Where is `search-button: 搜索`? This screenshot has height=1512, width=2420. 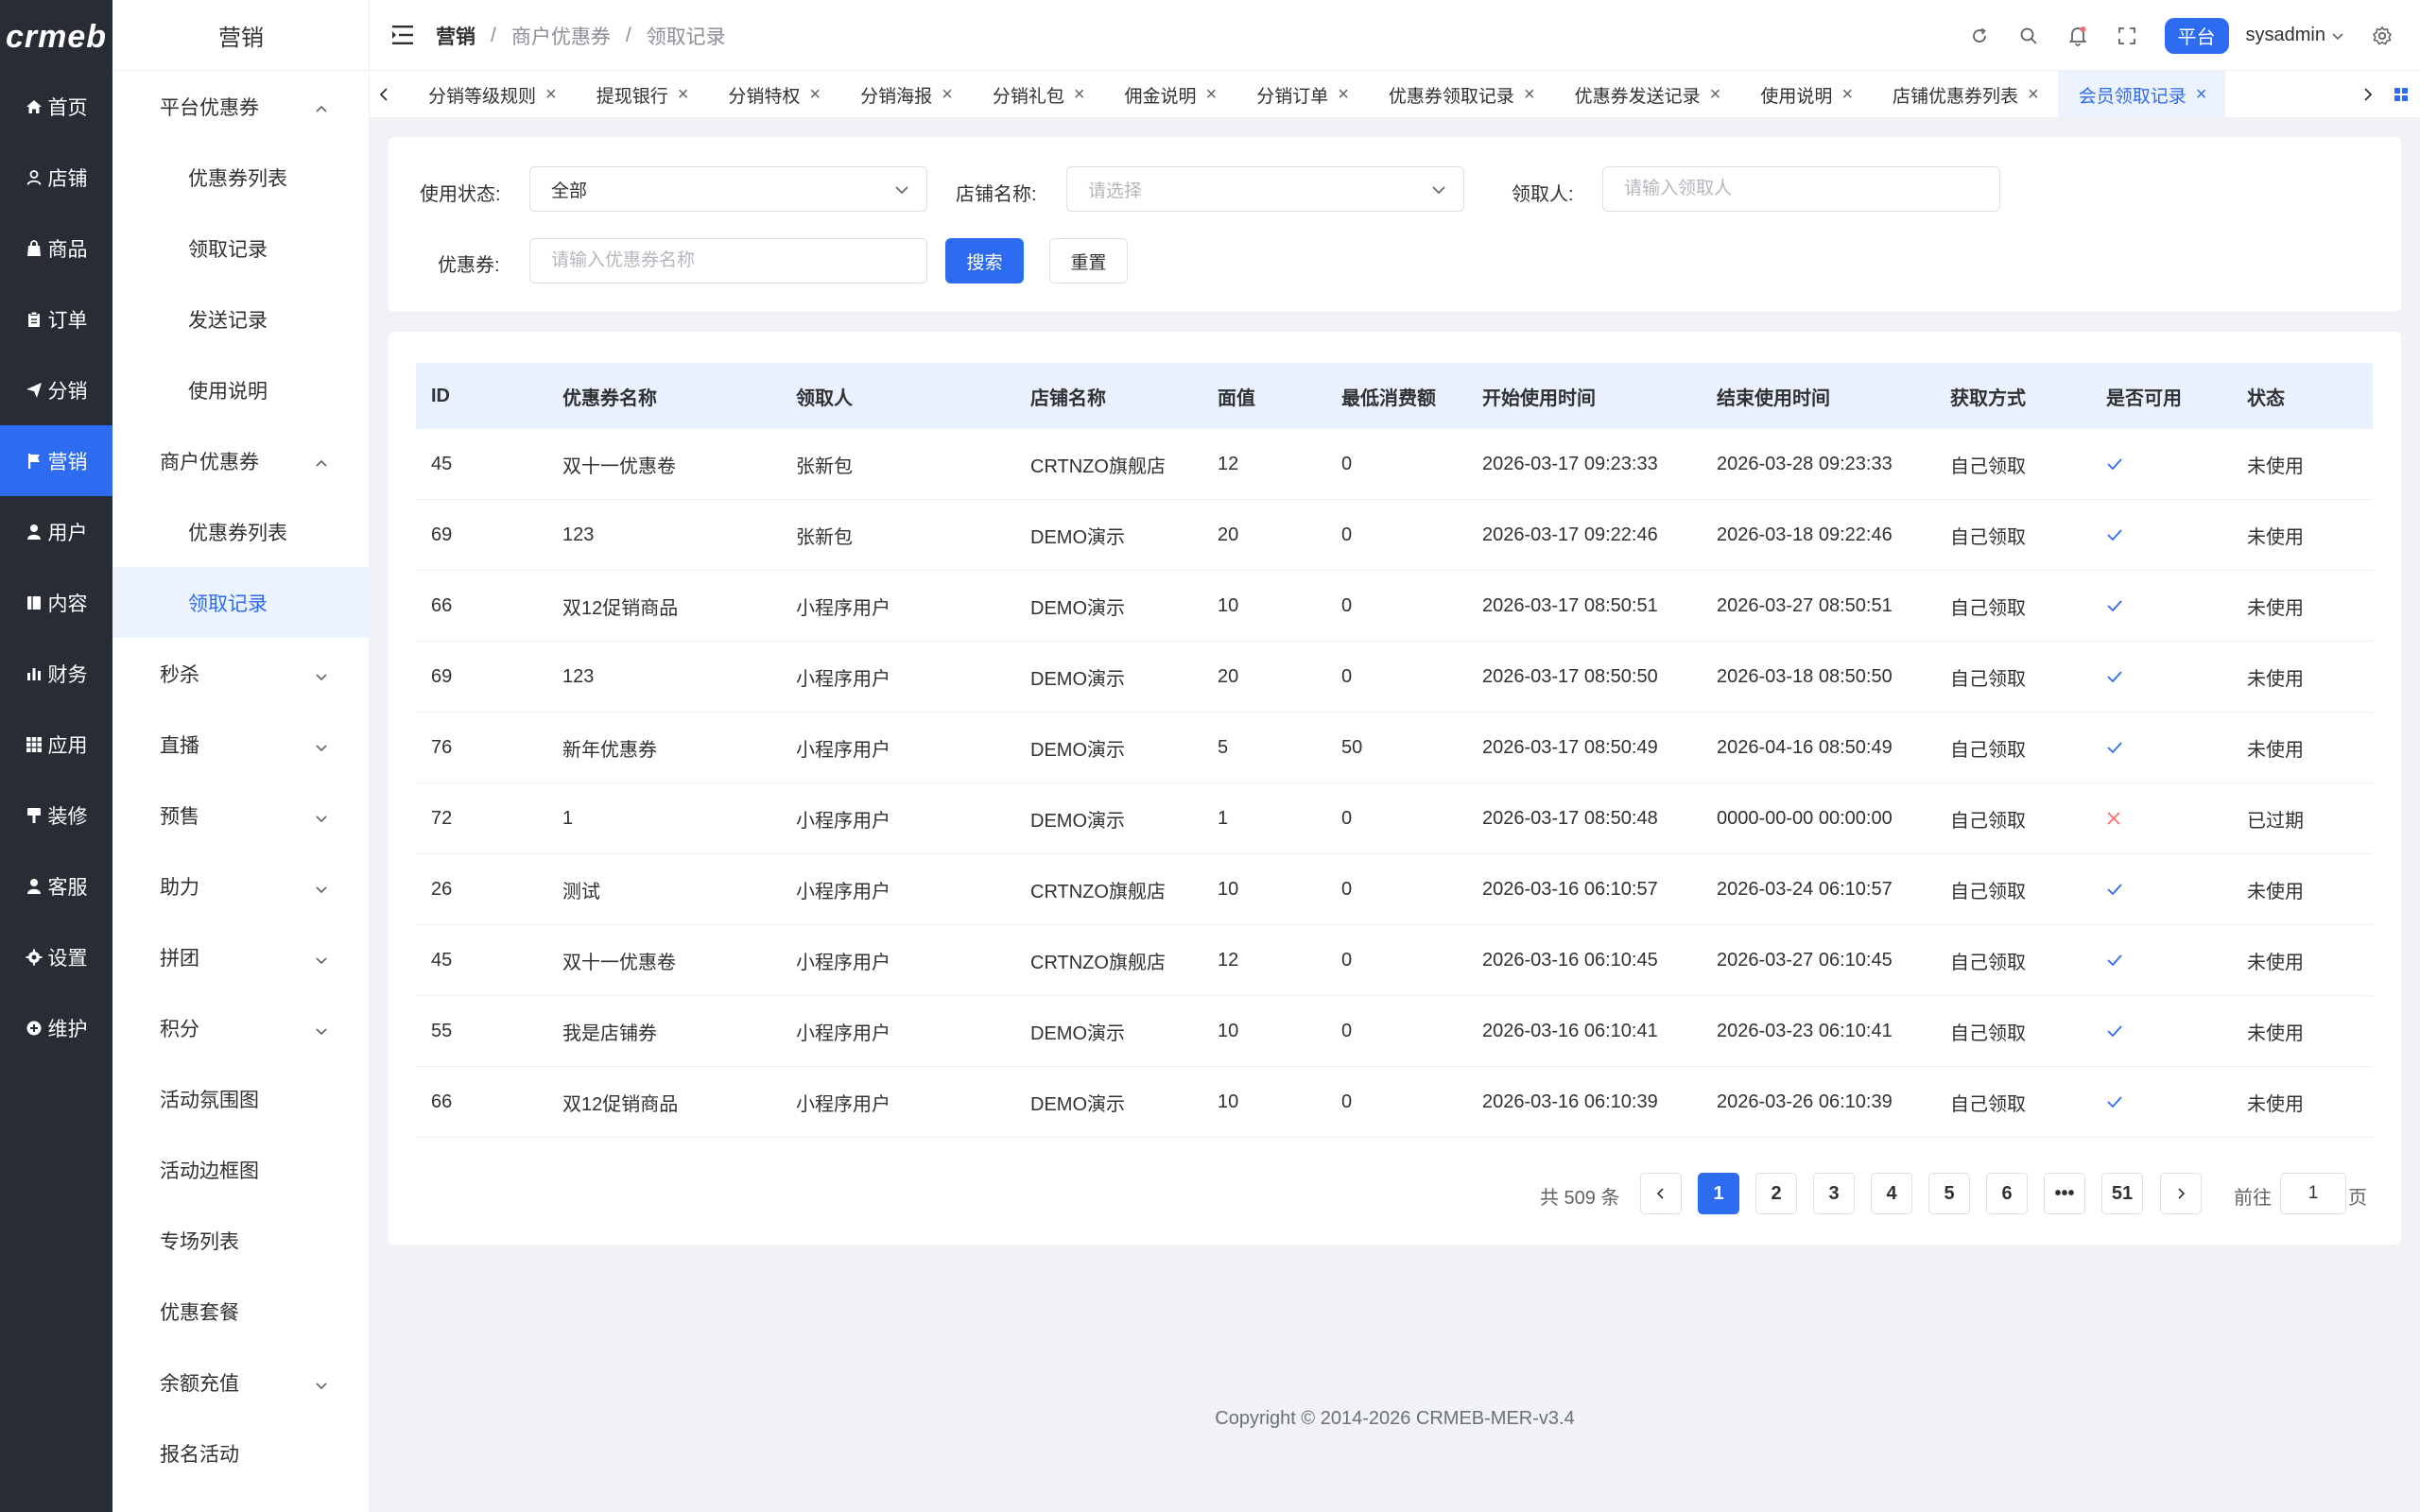 search-button: 搜索 is located at coordinates (984, 261).